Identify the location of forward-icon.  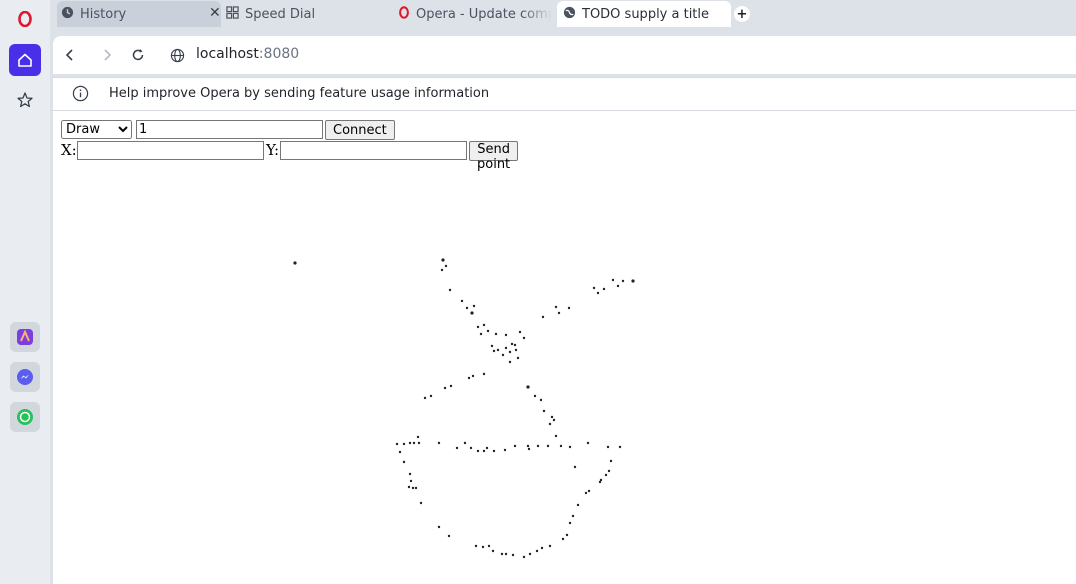
(107, 55).